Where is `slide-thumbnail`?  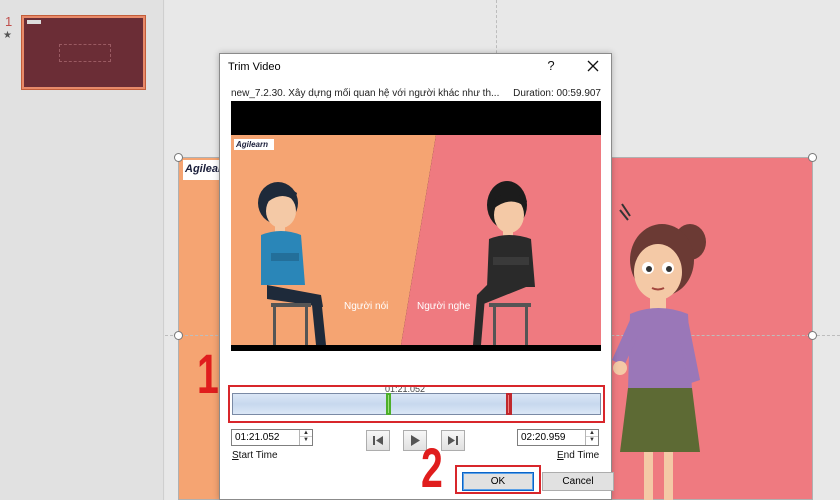 slide-thumbnail is located at coordinates (83, 52).